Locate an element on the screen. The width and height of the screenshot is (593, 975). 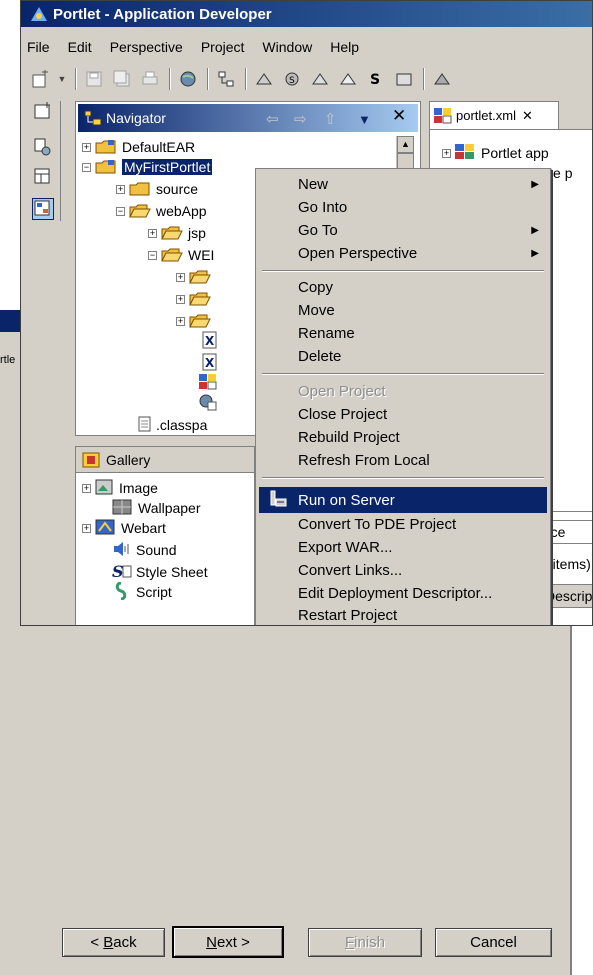
tree-item-jsp: + jsp is located at coordinates (177, 233).